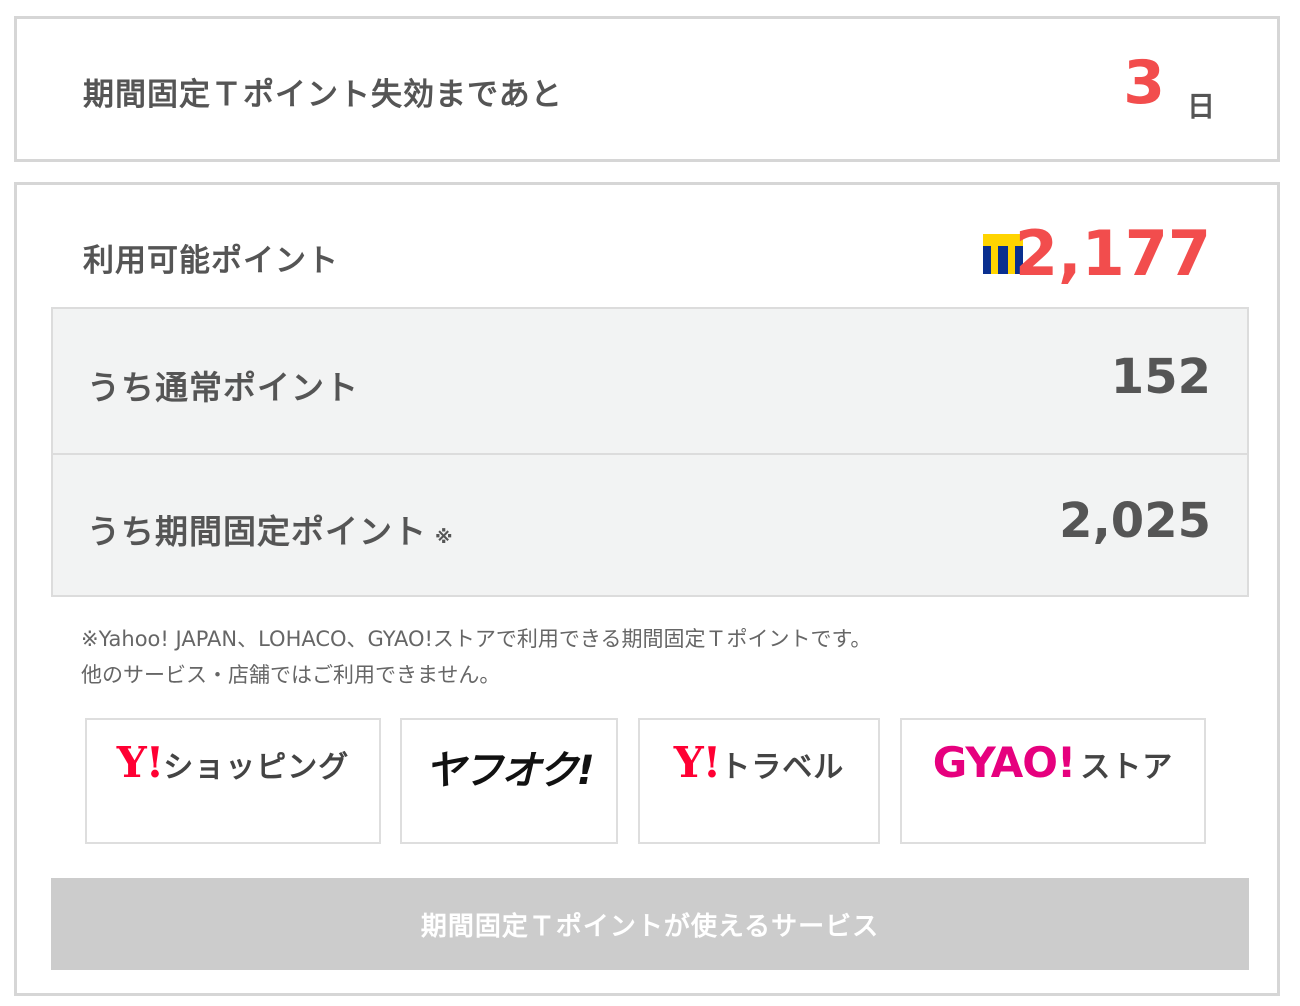  I want to click on service-gyao-store-name: ストア, so click(1127, 767).